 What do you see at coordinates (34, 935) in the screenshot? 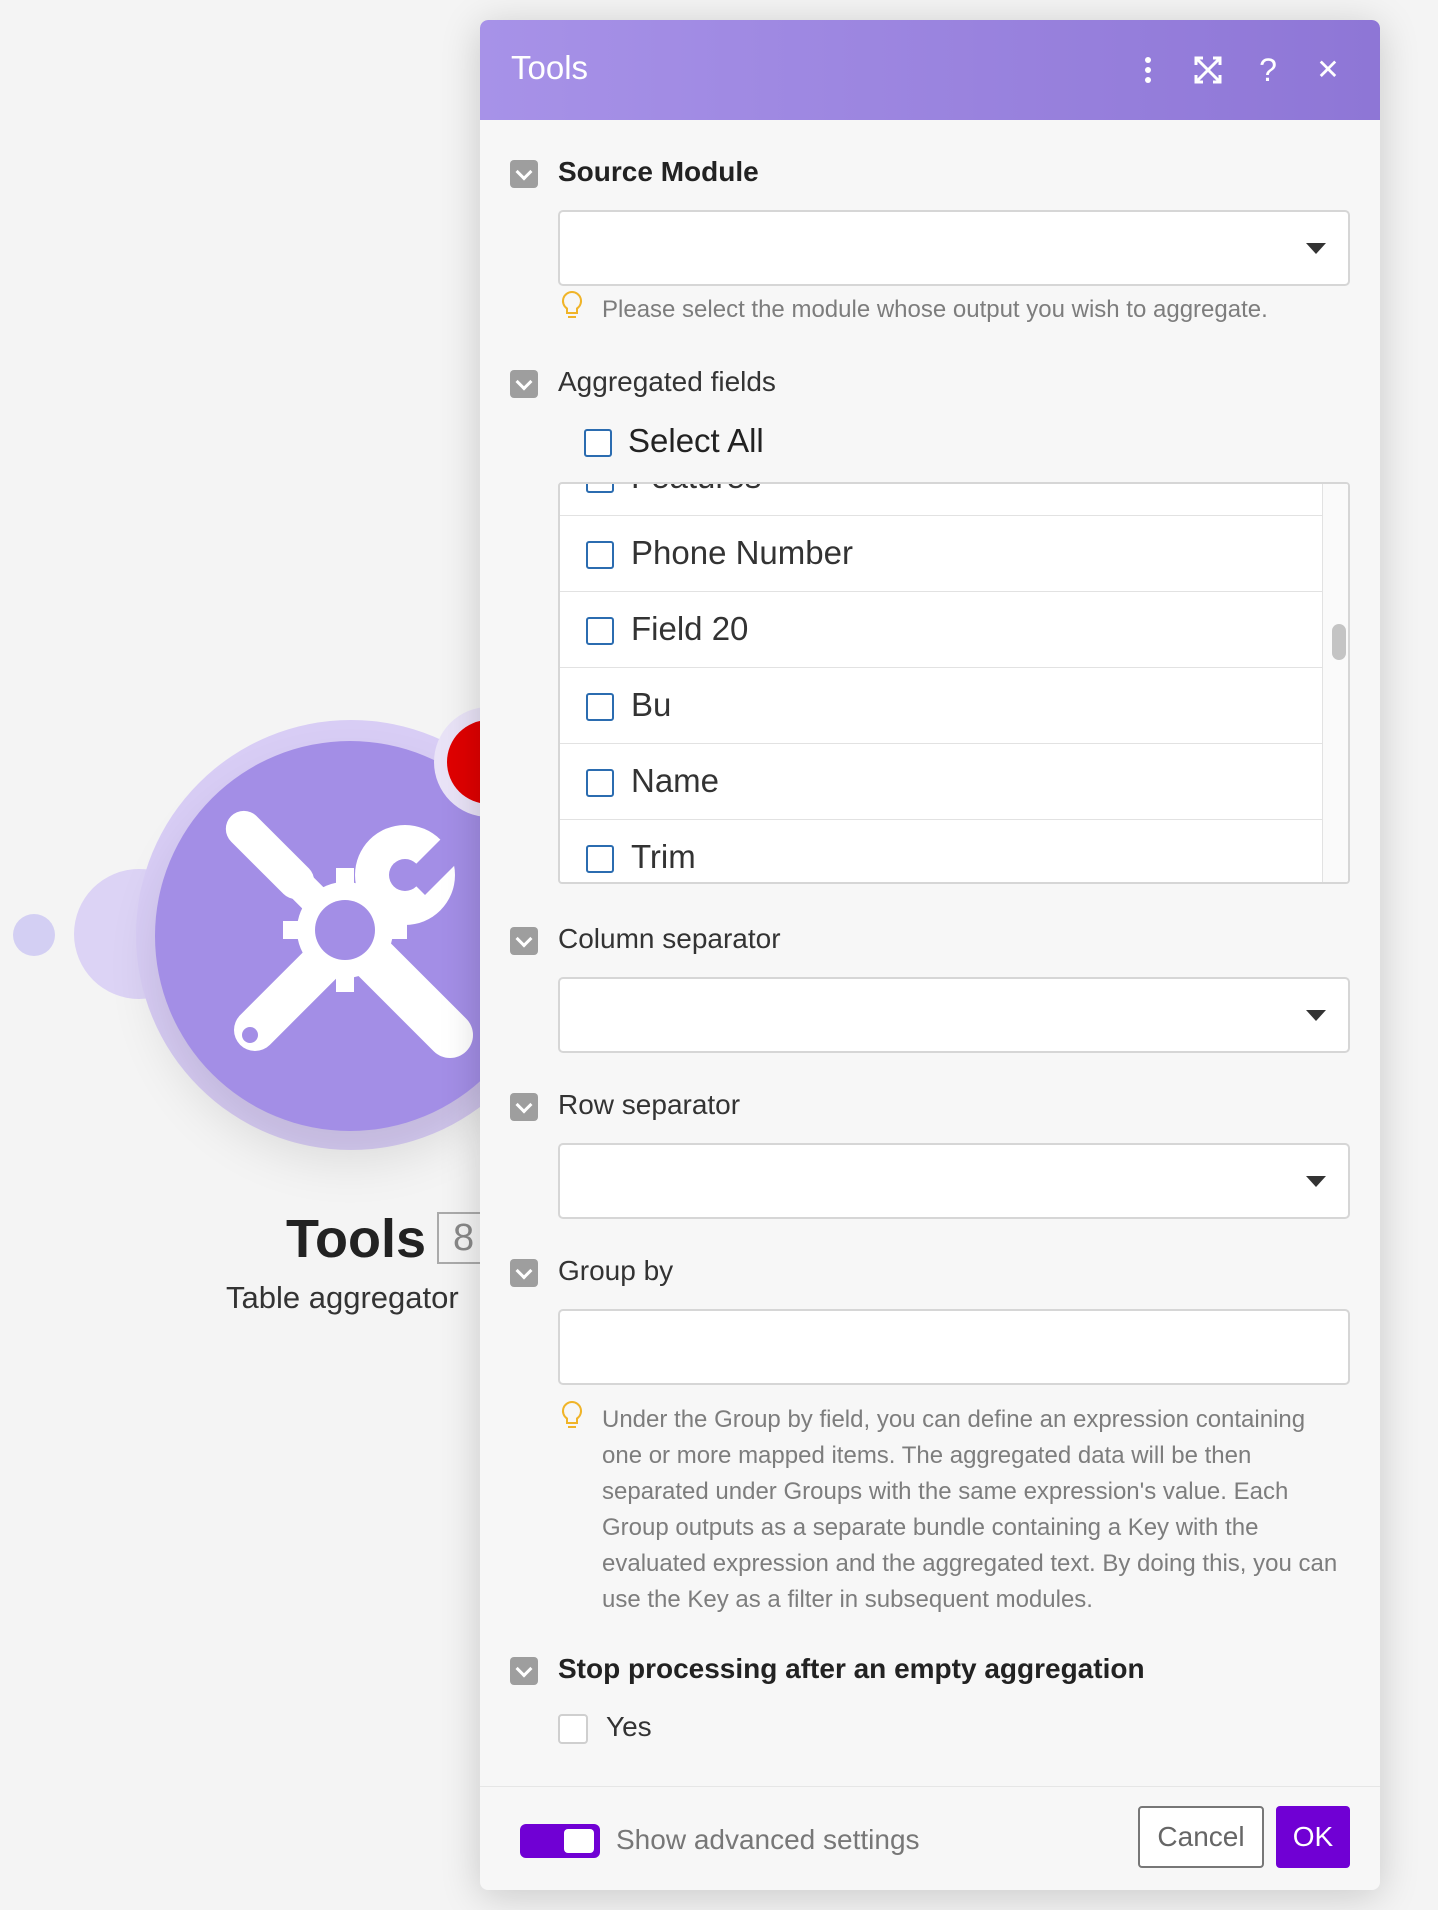
I see `connector-dot` at bounding box center [34, 935].